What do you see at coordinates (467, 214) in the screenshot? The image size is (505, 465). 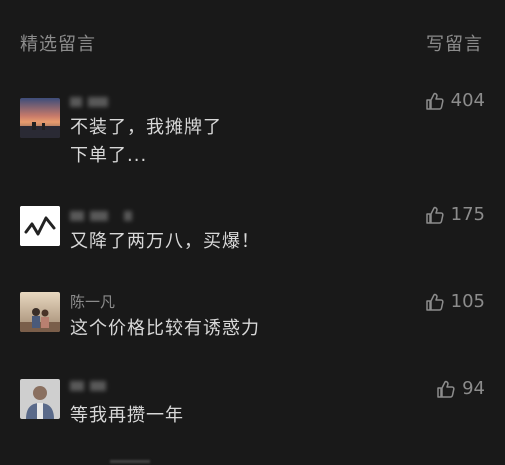 I see `like-count: 175` at bounding box center [467, 214].